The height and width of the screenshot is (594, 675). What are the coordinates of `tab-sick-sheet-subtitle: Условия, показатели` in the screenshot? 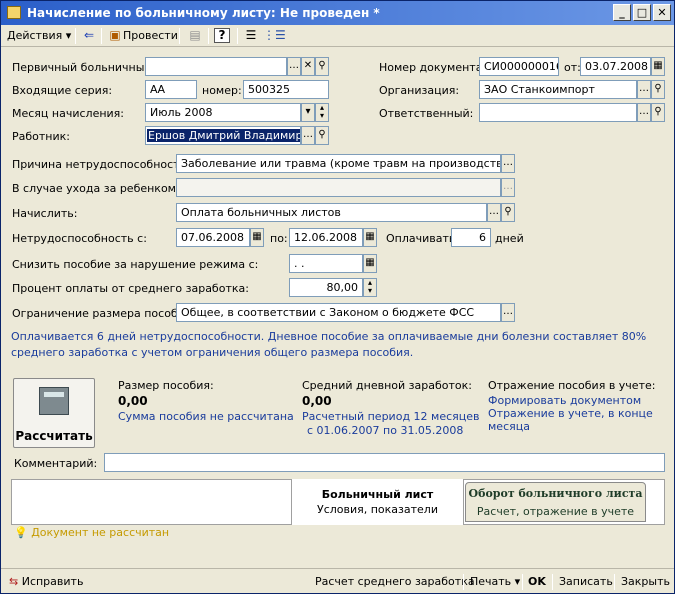 It's located at (377, 509).